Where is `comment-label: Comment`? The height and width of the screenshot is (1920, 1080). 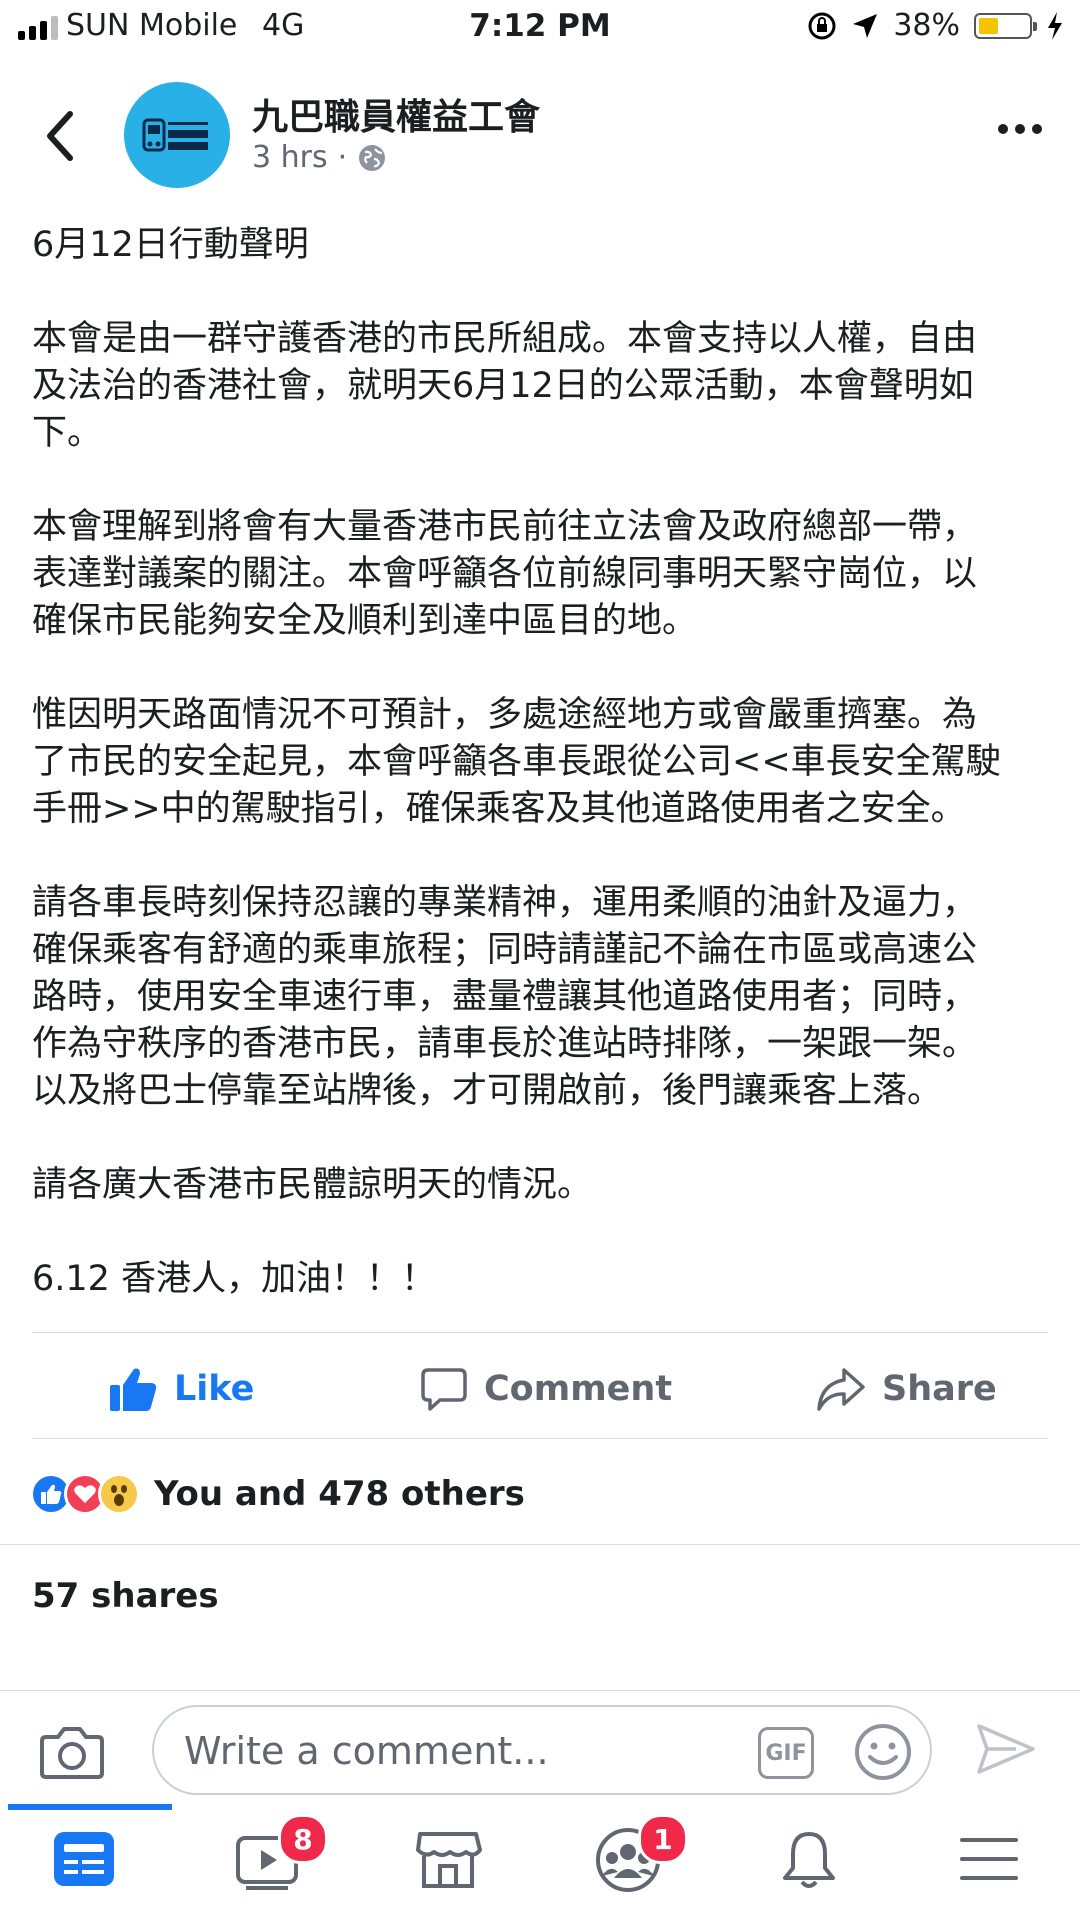
comment-label: Comment is located at coordinates (578, 1389).